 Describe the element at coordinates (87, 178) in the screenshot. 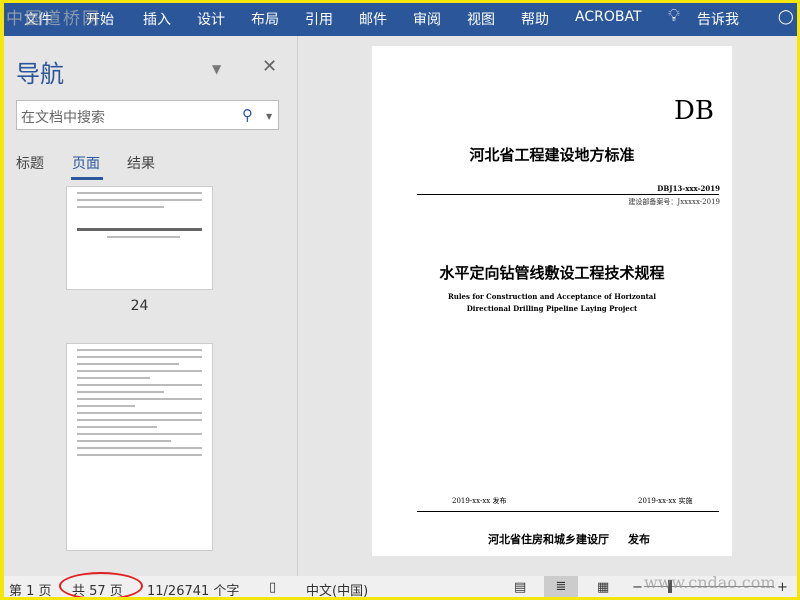

I see `active-tab-underline` at that location.